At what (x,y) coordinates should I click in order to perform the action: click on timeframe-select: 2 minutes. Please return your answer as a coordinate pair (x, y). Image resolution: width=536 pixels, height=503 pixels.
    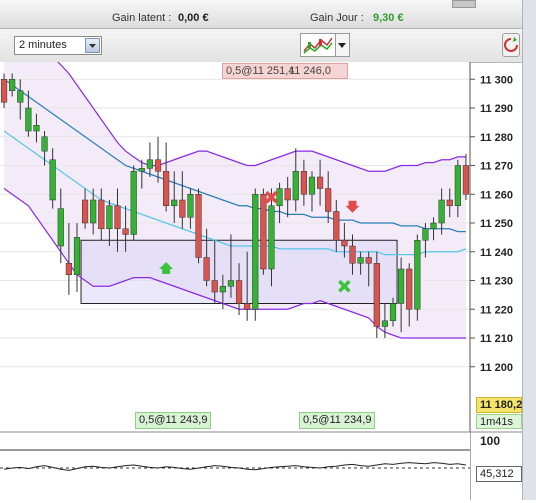
    Looking at the image, I should click on (58, 45).